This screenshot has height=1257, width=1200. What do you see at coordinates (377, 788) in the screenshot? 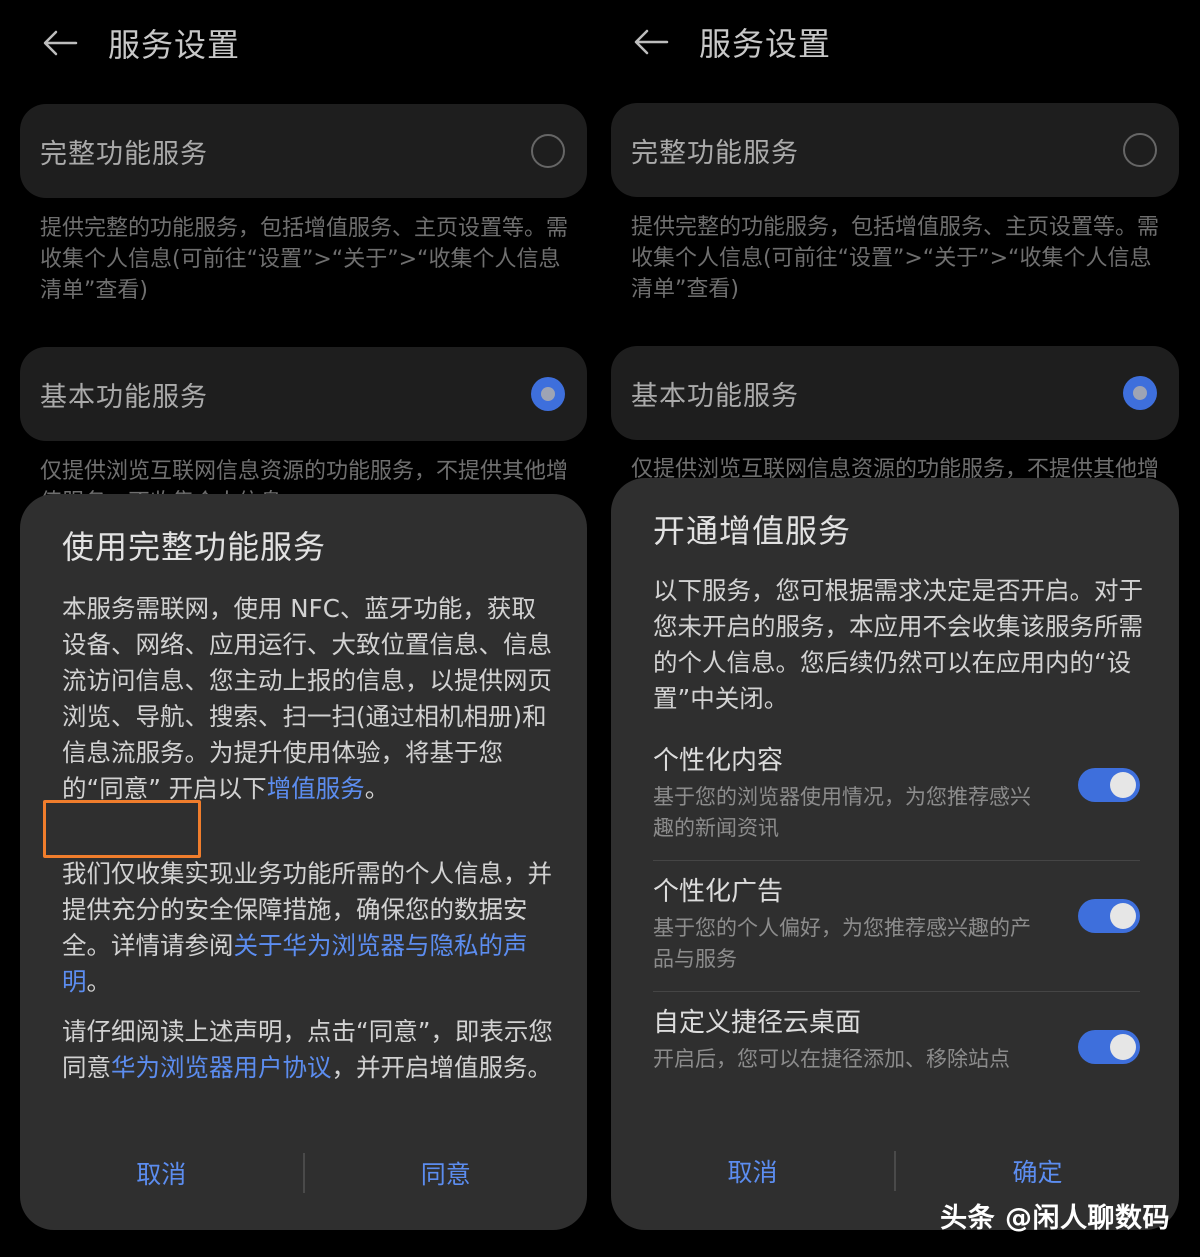
I see `dialog-p1-end: 。` at bounding box center [377, 788].